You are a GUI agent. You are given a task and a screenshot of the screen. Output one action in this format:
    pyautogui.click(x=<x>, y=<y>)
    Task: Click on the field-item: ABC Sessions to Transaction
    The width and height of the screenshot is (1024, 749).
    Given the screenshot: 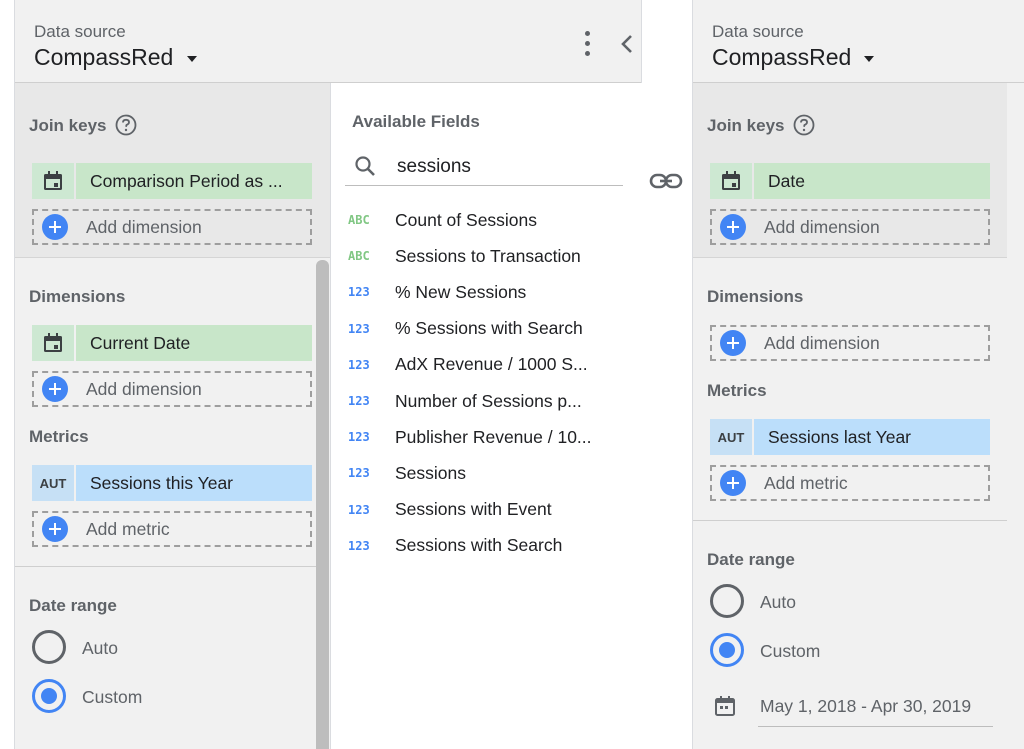 What is the action you would take?
    pyautogui.click(x=487, y=256)
    